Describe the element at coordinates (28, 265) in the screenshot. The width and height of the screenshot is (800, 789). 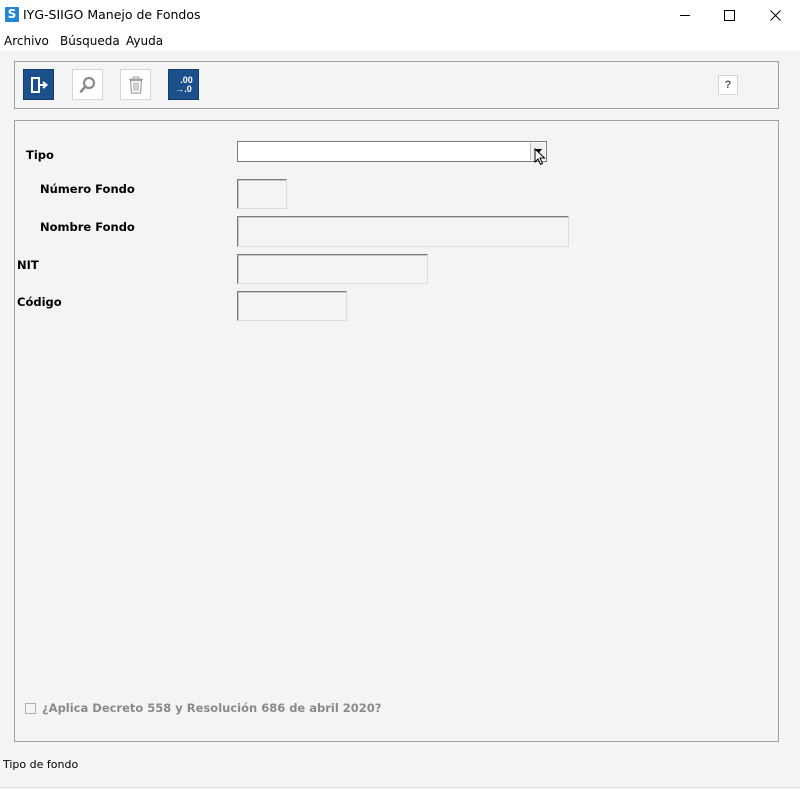
I see `nit-label: NIT` at that location.